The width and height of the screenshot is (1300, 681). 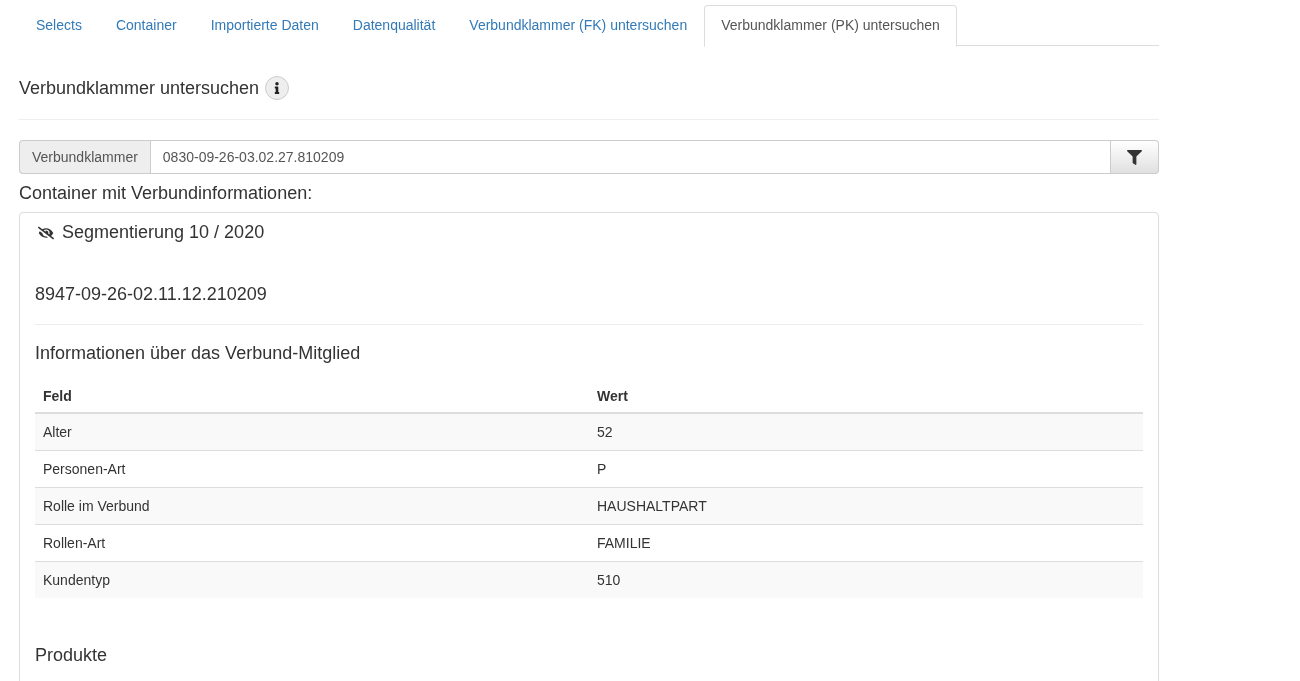 What do you see at coordinates (72, 655) in the screenshot?
I see `subheading: Produkte` at bounding box center [72, 655].